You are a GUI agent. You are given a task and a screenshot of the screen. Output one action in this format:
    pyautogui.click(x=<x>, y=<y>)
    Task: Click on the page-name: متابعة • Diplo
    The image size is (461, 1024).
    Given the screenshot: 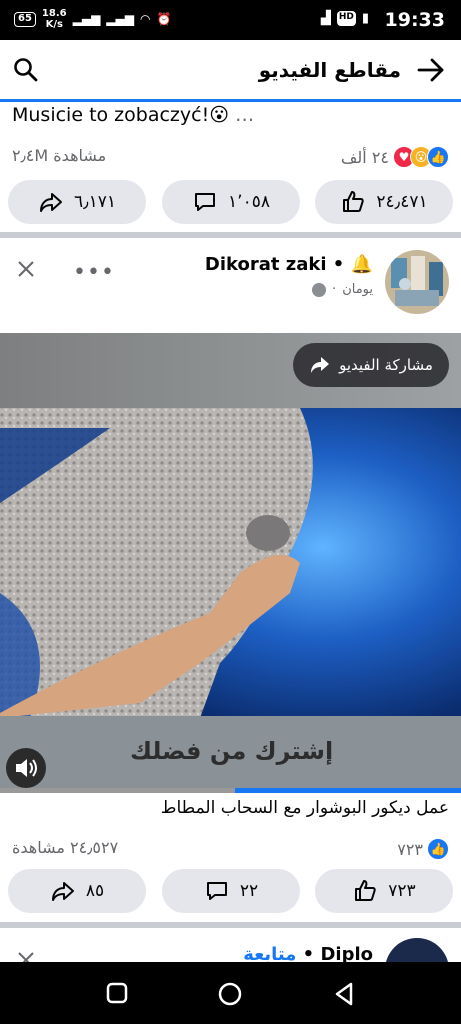 What is the action you would take?
    pyautogui.click(x=308, y=953)
    